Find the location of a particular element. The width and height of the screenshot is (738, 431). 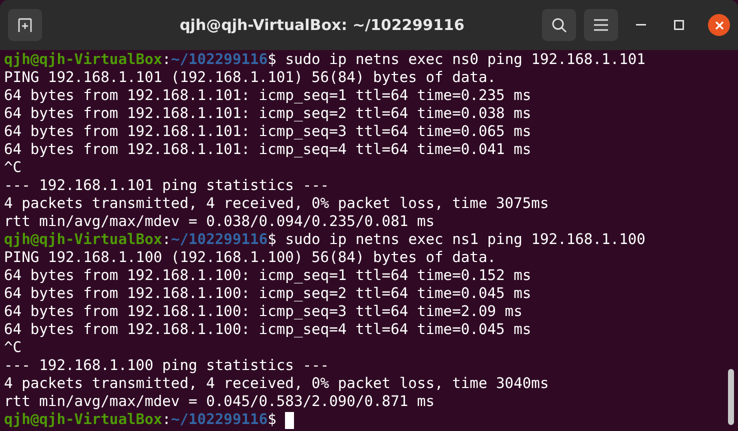

minimize-icon is located at coordinates (641, 25).